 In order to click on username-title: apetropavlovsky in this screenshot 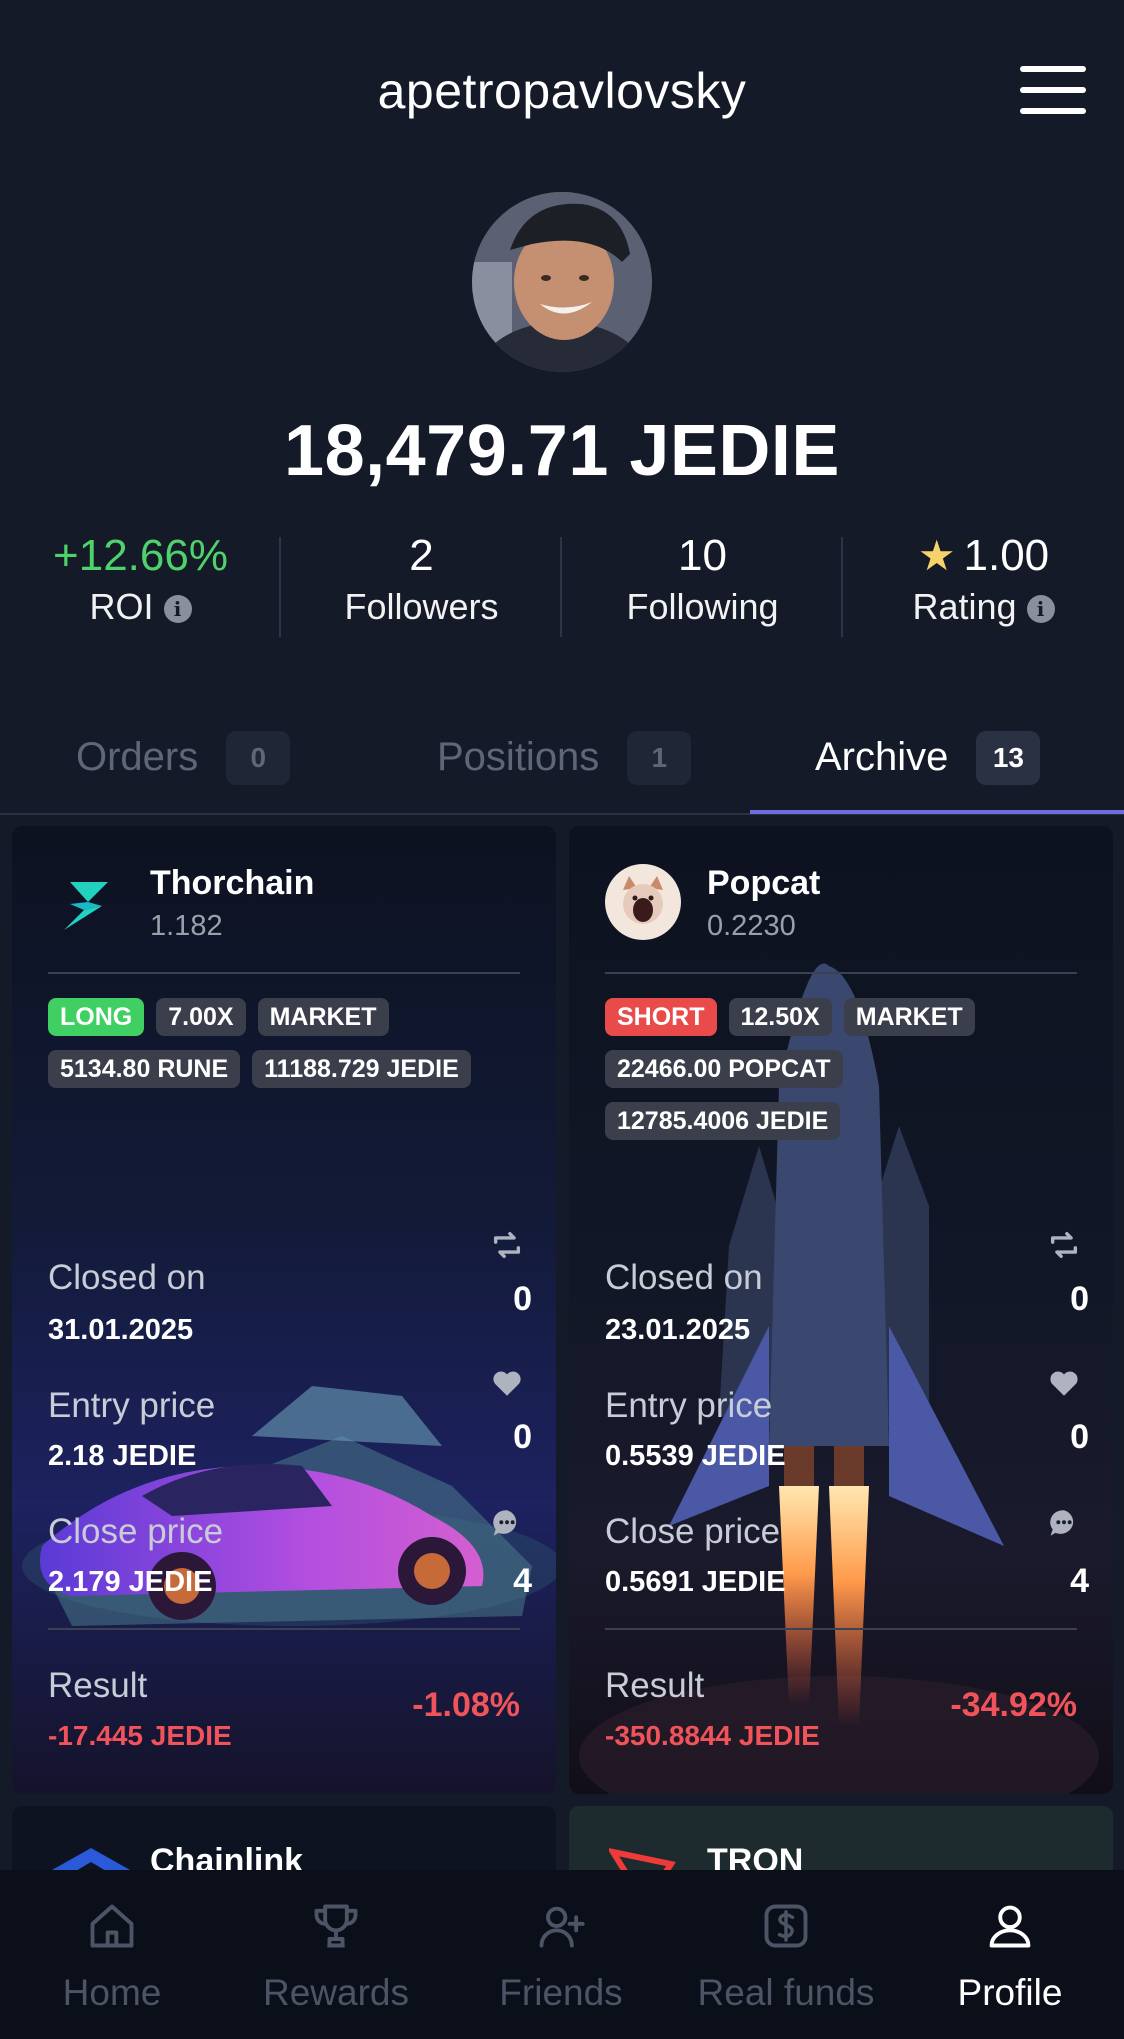, I will do `click(562, 91)`.